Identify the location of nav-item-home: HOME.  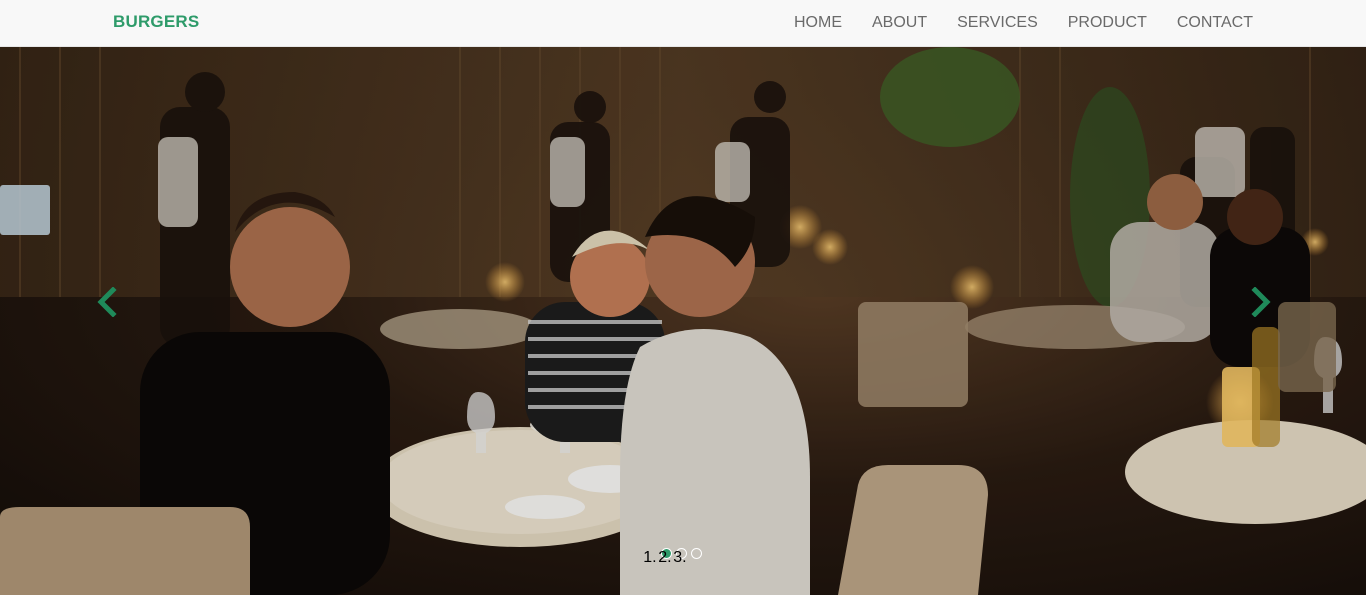
(818, 23).